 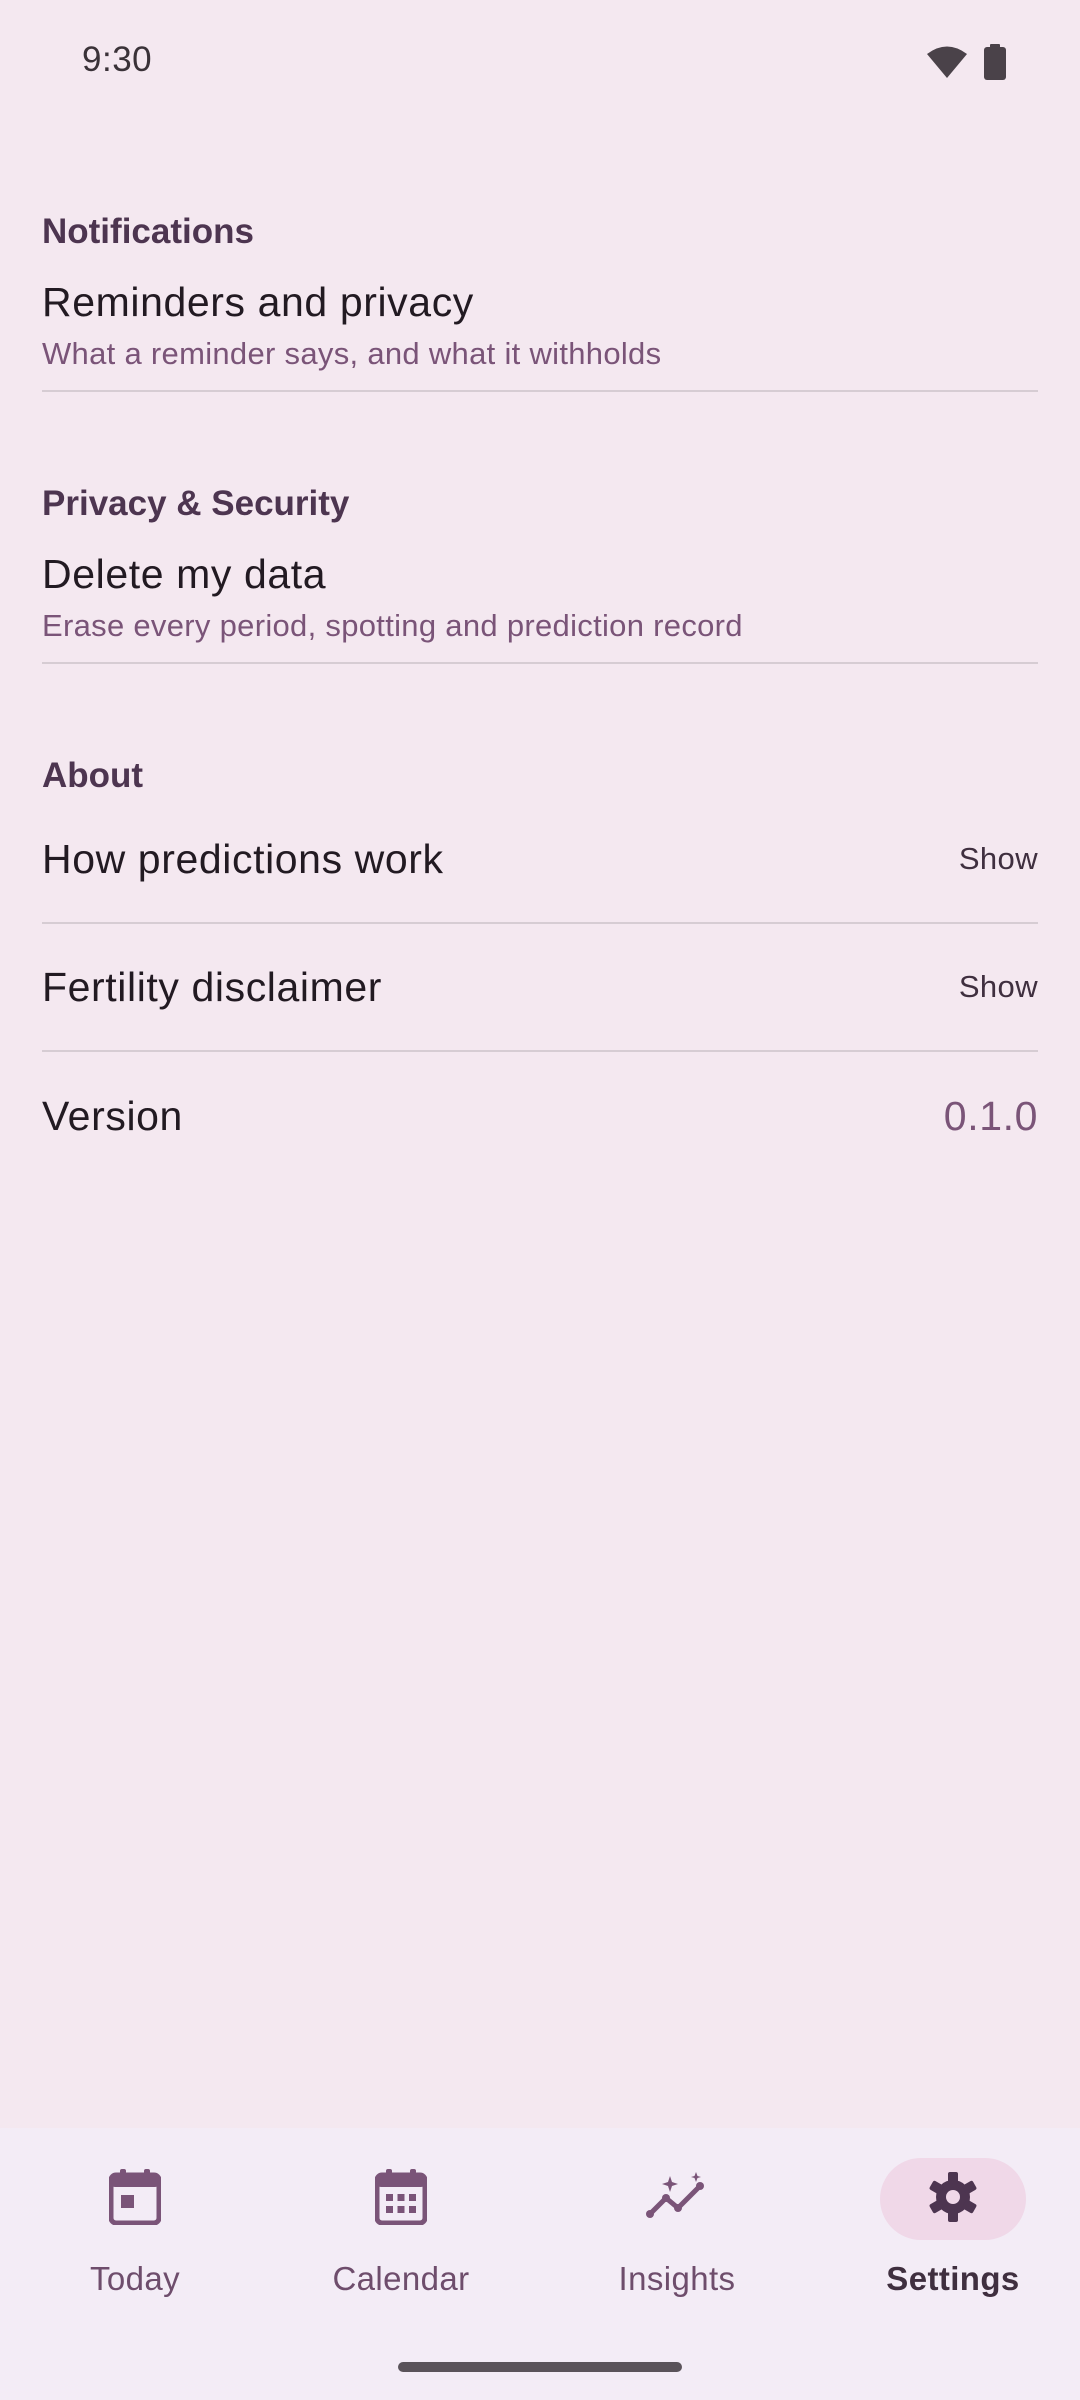 What do you see at coordinates (953, 2278) in the screenshot?
I see `nav-settings-label: Settings` at bounding box center [953, 2278].